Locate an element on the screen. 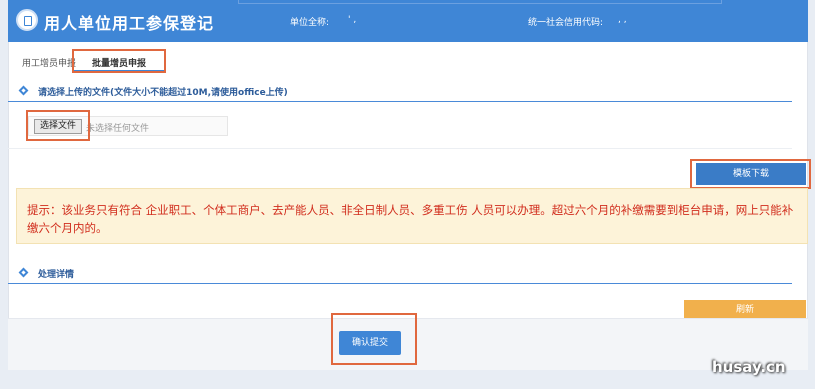  tab-highlight-box is located at coordinates (119, 61).